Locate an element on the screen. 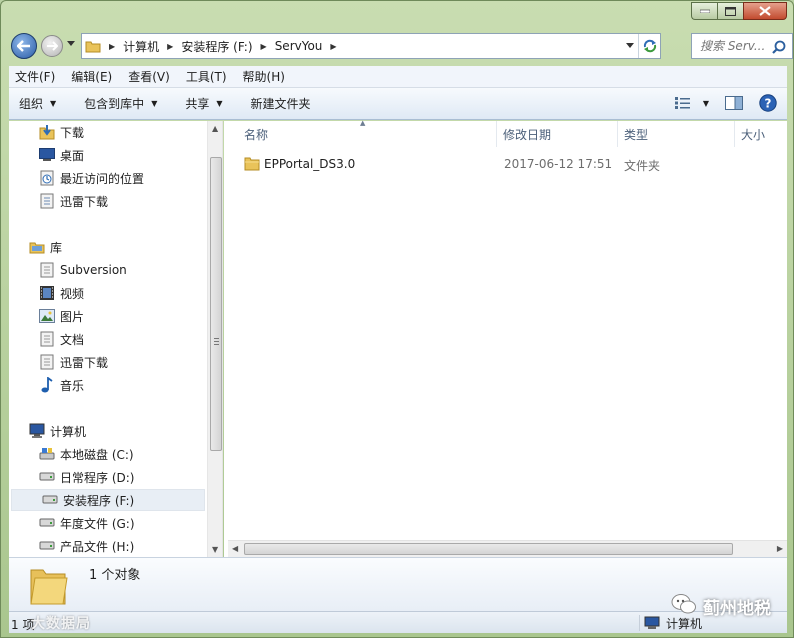 The height and width of the screenshot is (638, 794). nav-item-subversion: Subversion is located at coordinates (107, 270).